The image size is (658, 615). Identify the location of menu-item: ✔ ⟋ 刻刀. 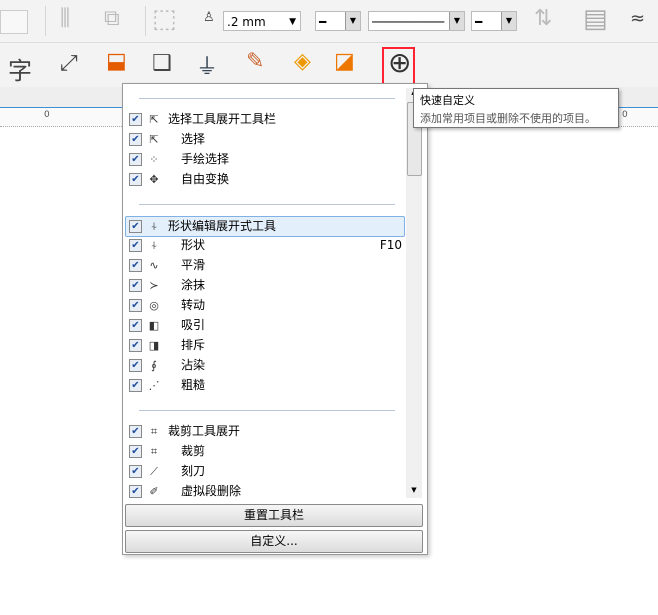
(265, 471).